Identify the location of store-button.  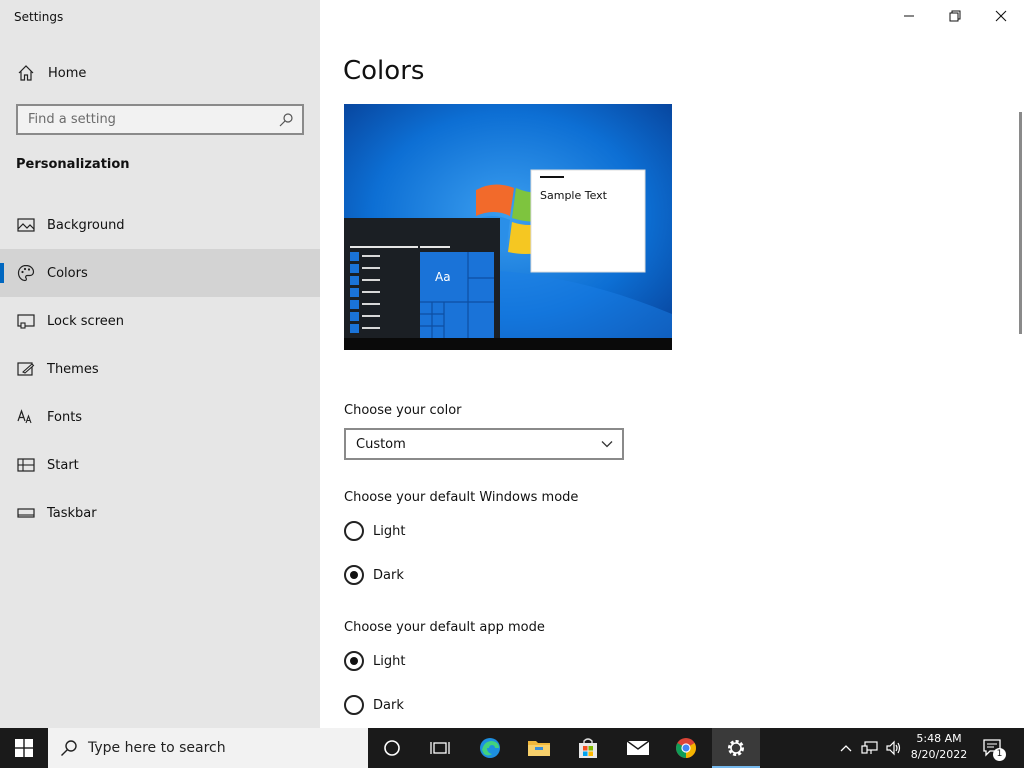
(588, 748).